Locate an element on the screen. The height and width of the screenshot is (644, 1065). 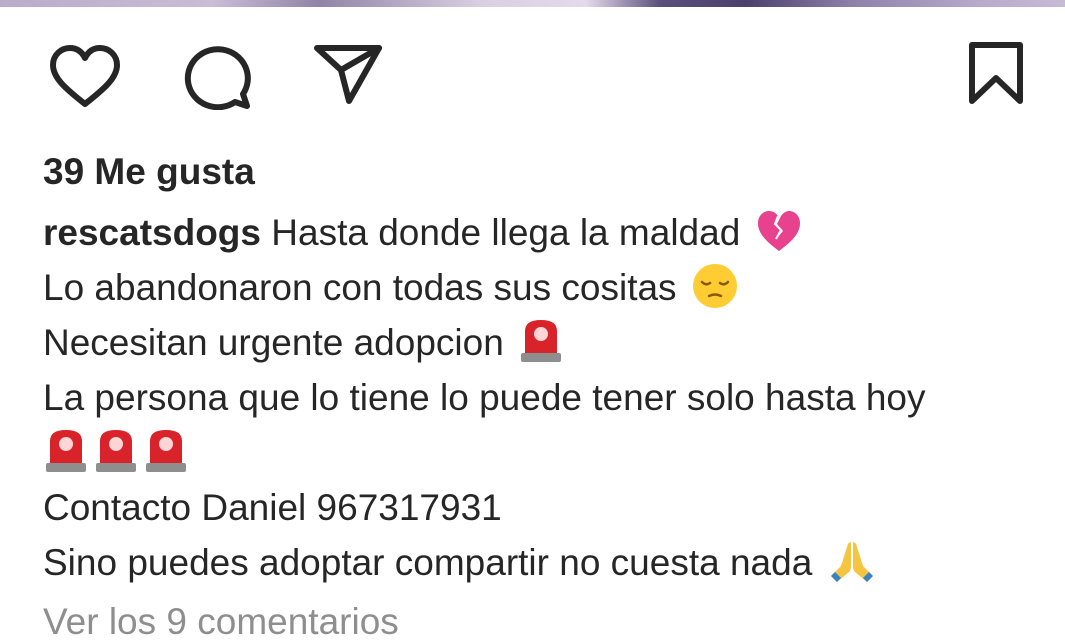
post-image-bottom-edge is located at coordinates (532, 3).